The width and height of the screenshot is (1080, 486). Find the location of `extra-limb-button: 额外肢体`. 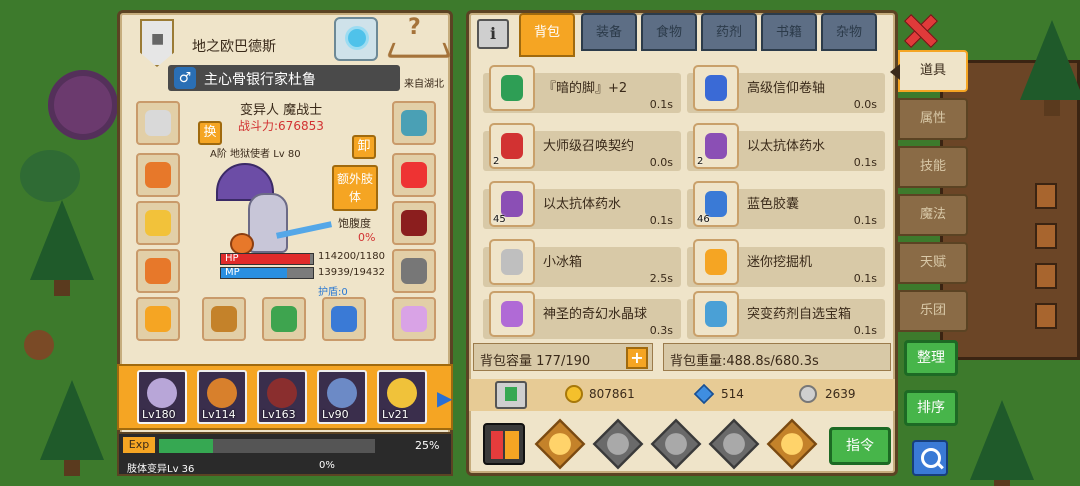

extra-limb-button: 额外肢体 is located at coordinates (355, 188).